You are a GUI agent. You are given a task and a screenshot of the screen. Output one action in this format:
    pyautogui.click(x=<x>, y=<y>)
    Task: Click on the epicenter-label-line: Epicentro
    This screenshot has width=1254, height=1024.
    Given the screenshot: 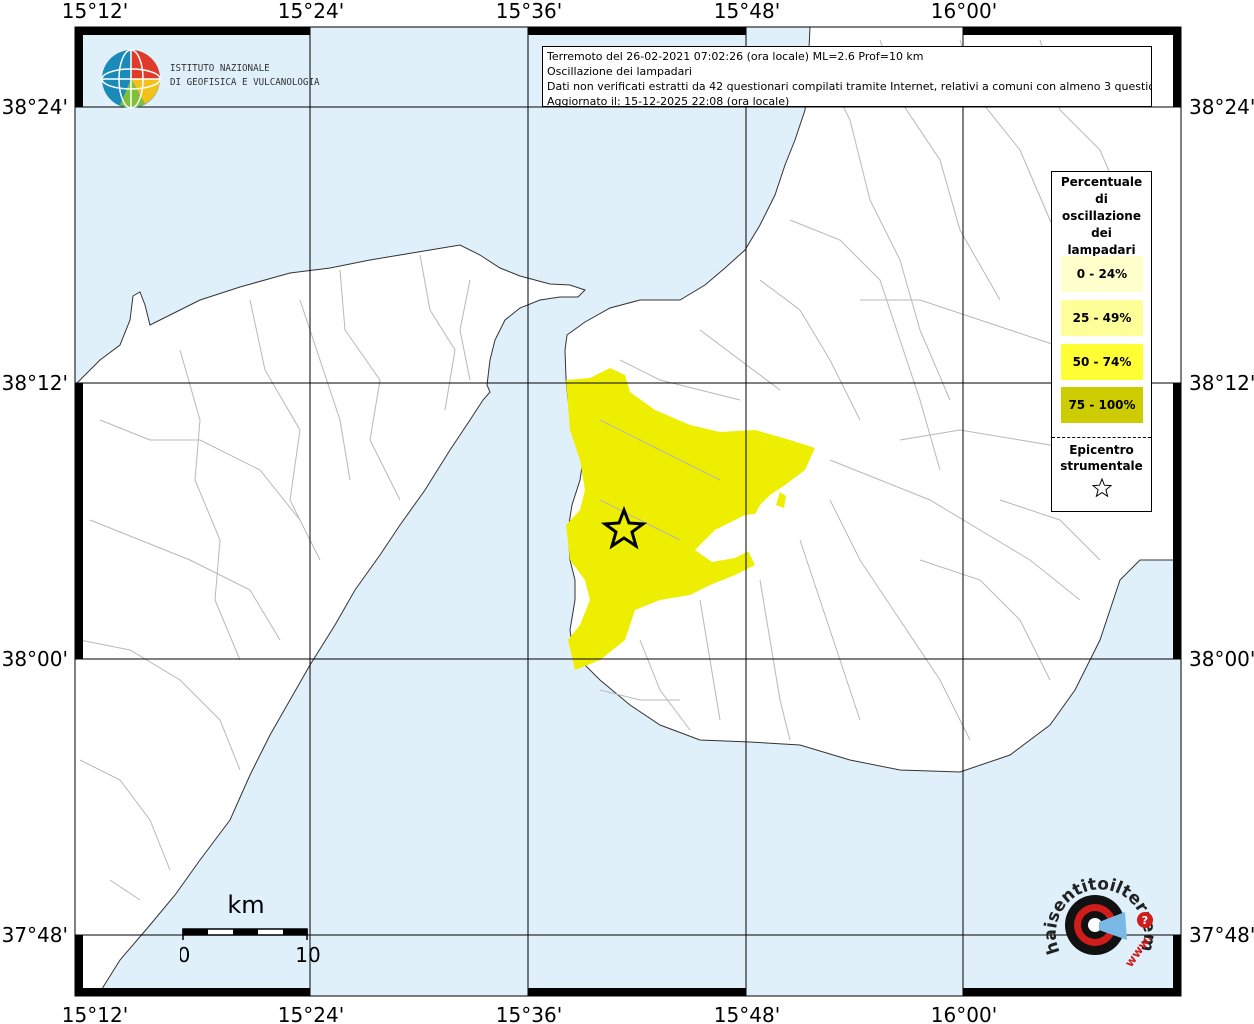 What is the action you would take?
    pyautogui.click(x=1101, y=450)
    